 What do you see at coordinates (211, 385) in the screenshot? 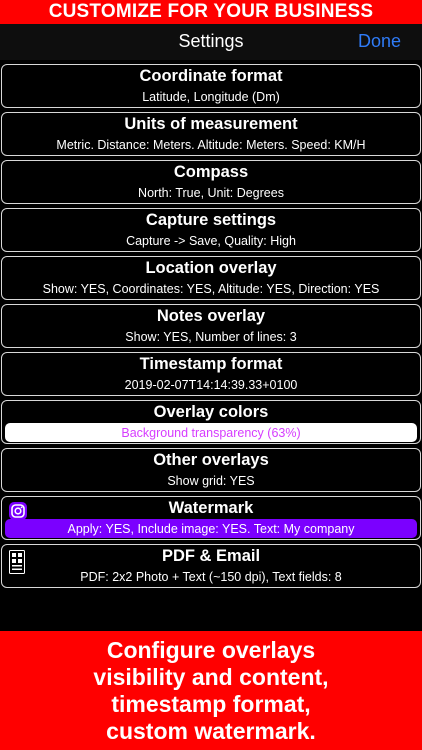
I see `setting-value: 2019-02-07T14:14:39.33+0100` at bounding box center [211, 385].